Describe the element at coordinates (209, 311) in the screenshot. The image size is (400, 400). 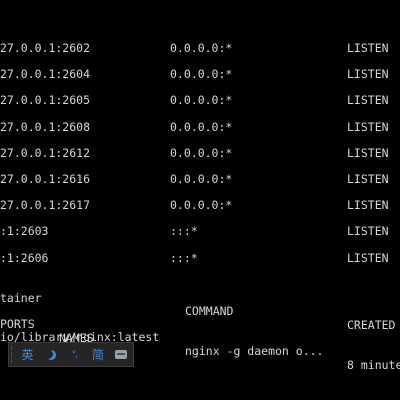
I see `docker-header-command: COMMAND` at that location.